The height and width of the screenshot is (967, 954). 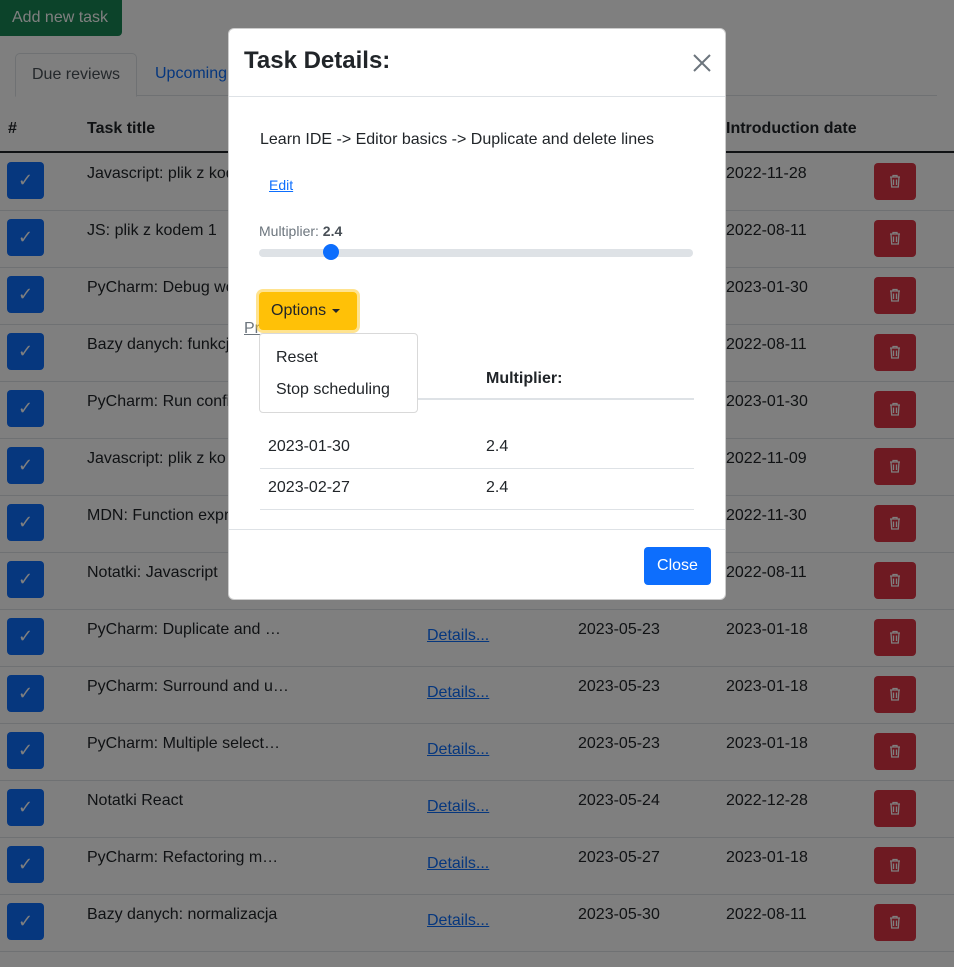 I want to click on modal-footer: Close, so click(x=477, y=564).